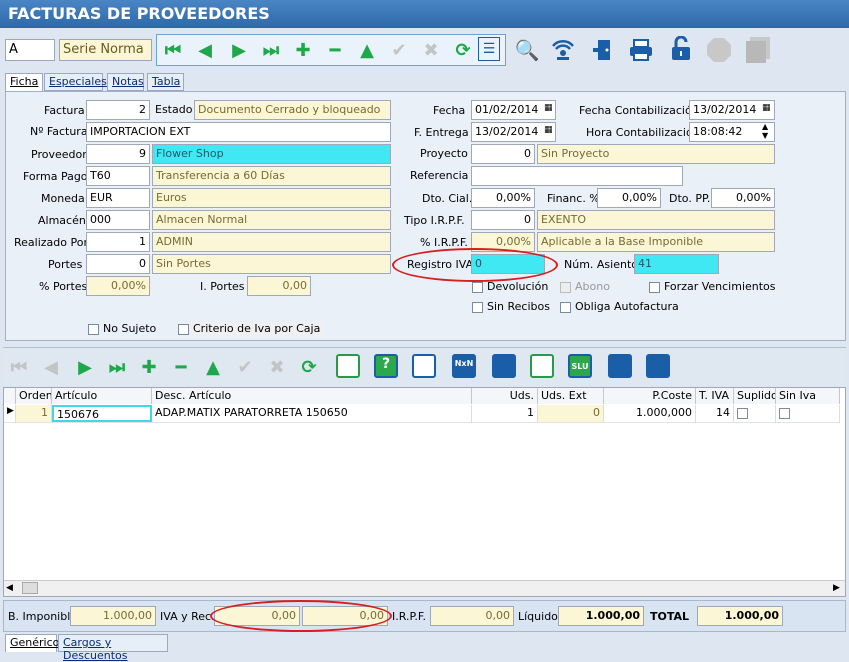 This screenshot has width=849, height=662. I want to click on dto-cial-input: 0,00%, so click(503, 198).